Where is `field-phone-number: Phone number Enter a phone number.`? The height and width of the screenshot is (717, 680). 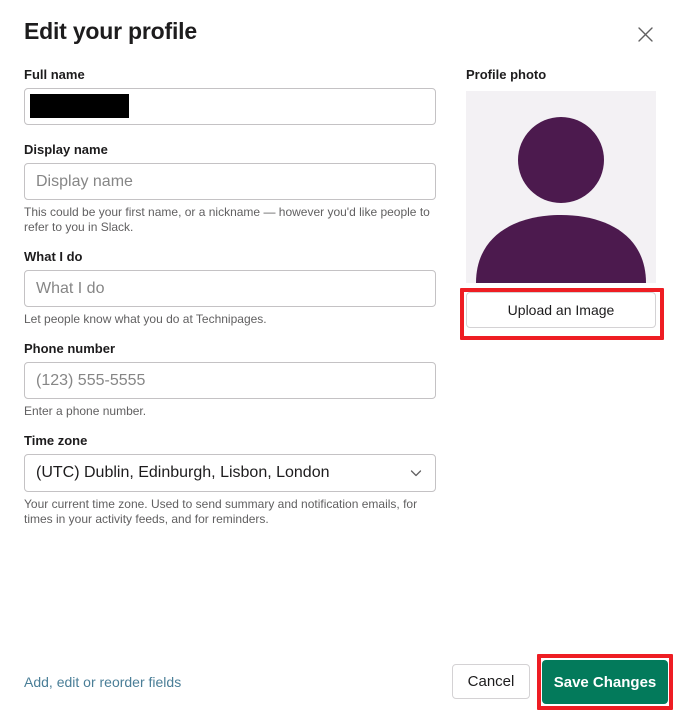
field-phone-number: Phone number Enter a phone number. is located at coordinates (230, 379).